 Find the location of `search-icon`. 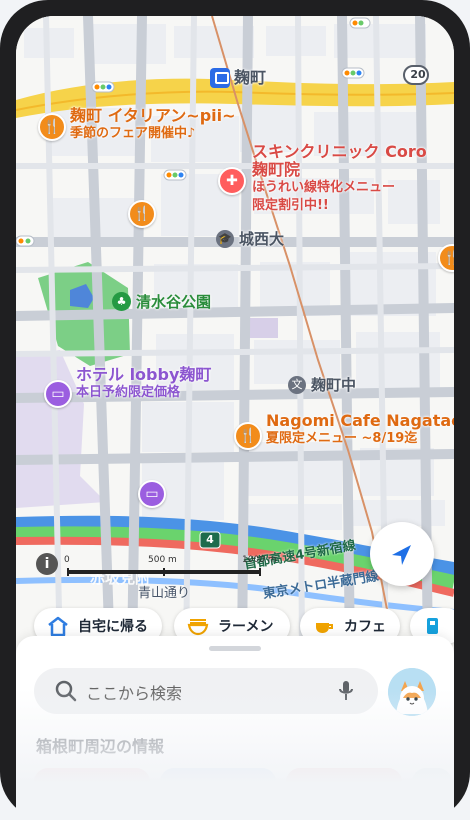

search-icon is located at coordinates (66, 691).